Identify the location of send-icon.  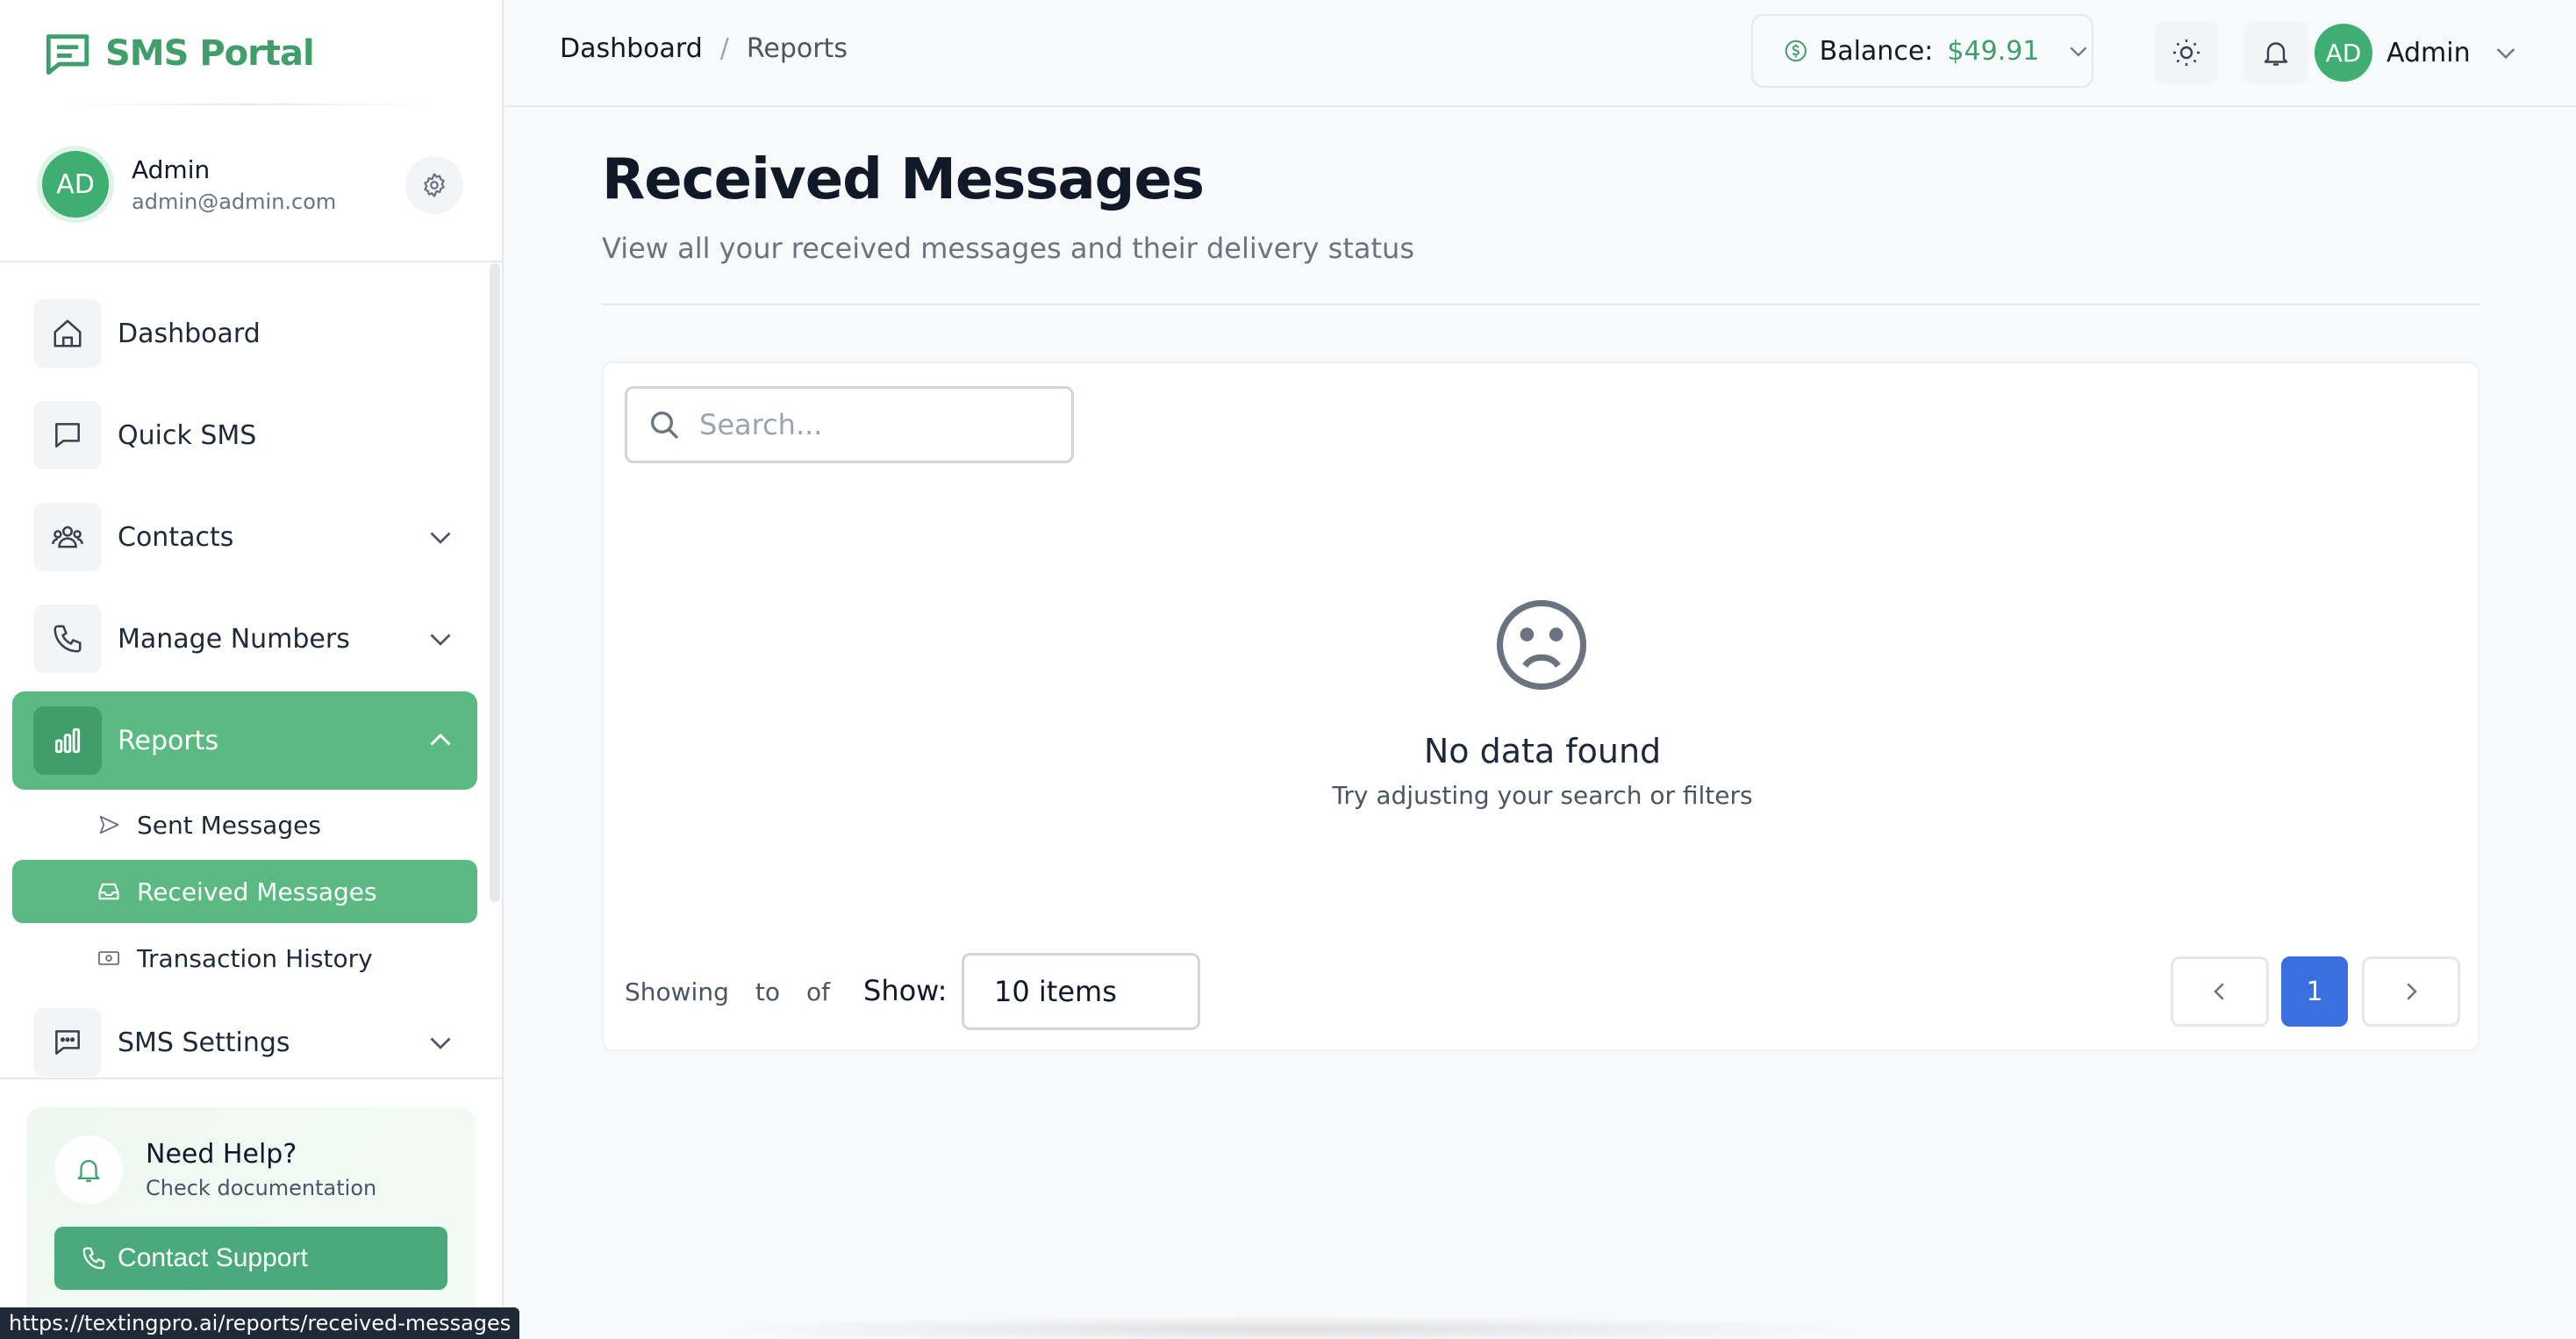
(109, 824).